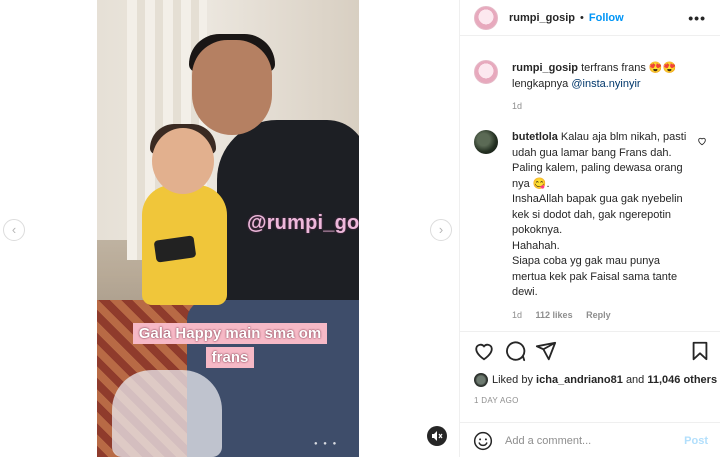 Image resolution: width=720 pixels, height=457 pixels. Describe the element at coordinates (623, 137) in the screenshot. I see `comment-line: Kalau aja blm nikah, pasti` at that location.